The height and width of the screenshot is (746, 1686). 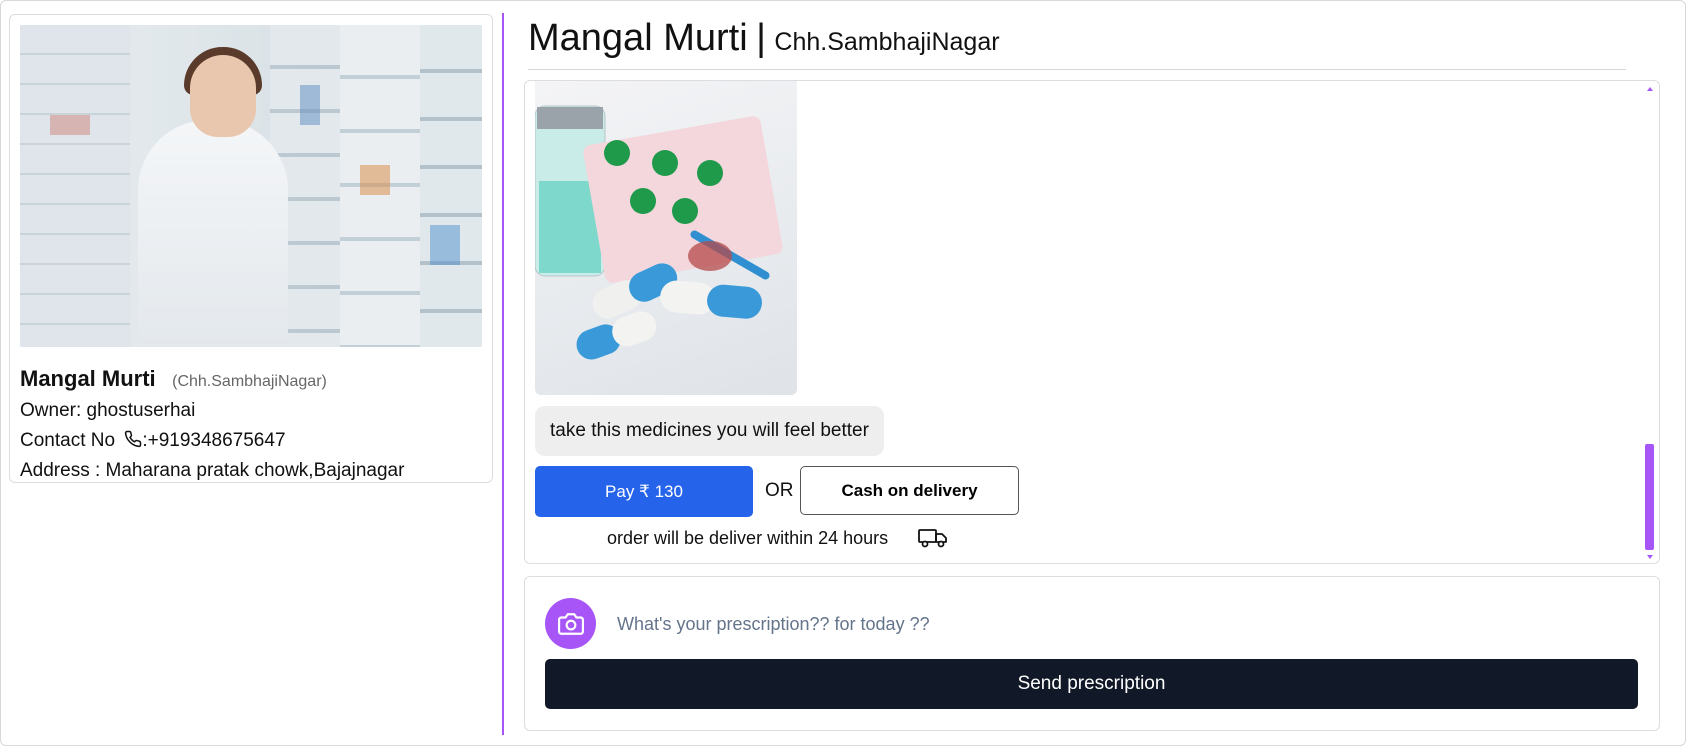 What do you see at coordinates (638, 38) in the screenshot?
I see `chat-store-name: Mangal Murti` at bounding box center [638, 38].